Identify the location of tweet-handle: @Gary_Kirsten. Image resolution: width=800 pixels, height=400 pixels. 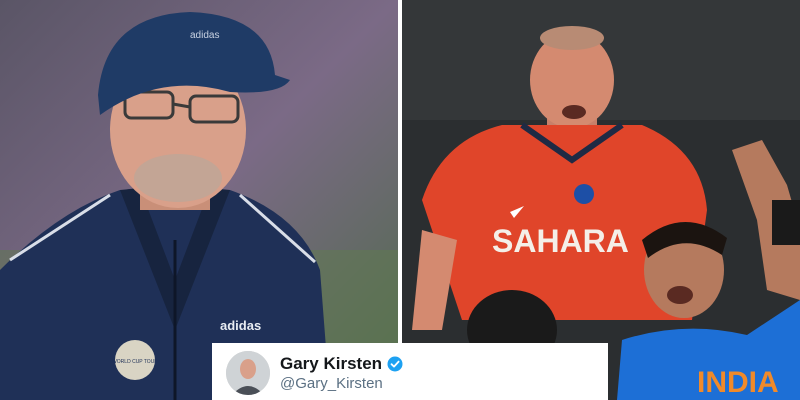
(331, 383).